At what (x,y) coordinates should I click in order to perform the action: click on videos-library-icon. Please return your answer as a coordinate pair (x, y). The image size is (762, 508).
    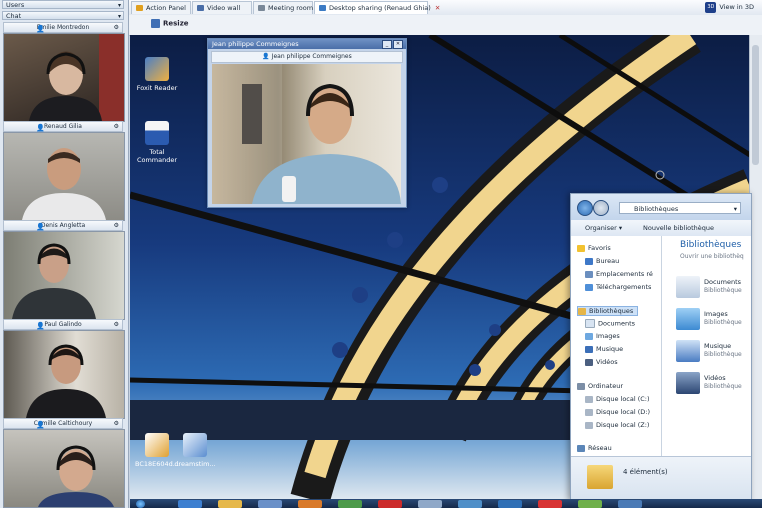
    Looking at the image, I should click on (688, 383).